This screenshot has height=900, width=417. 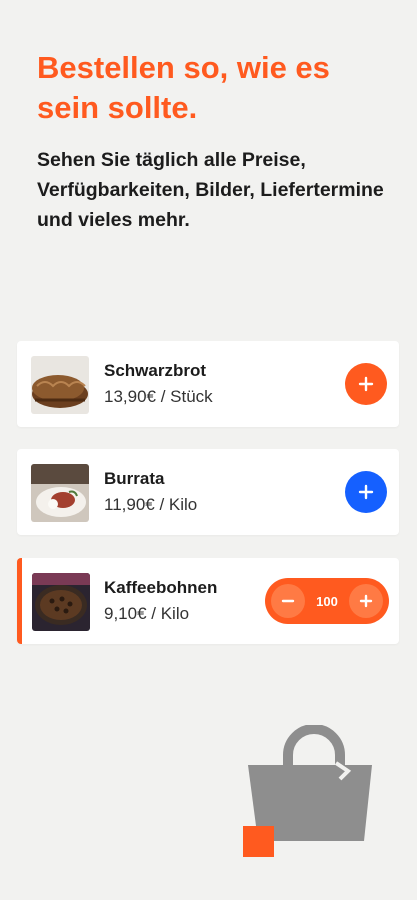 What do you see at coordinates (151, 504) in the screenshot?
I see `product-price: 11,90€ / Kilo` at bounding box center [151, 504].